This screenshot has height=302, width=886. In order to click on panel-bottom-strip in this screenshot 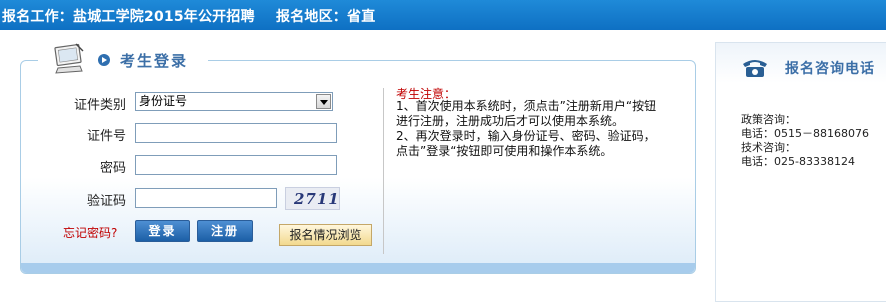, I will do `click(358, 268)`.